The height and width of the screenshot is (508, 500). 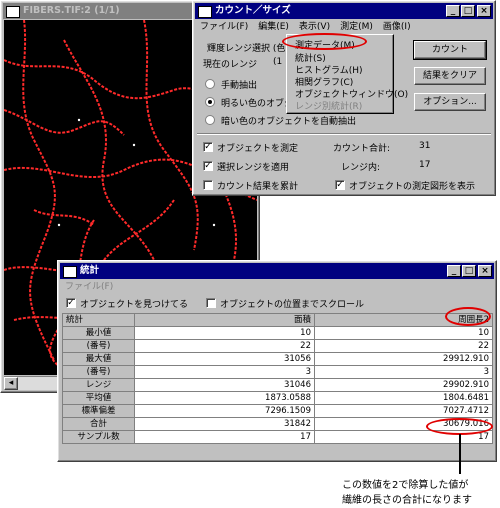 I want to click on statistics-titlebar: 統計 _ □ ×, so click(x=277, y=271).